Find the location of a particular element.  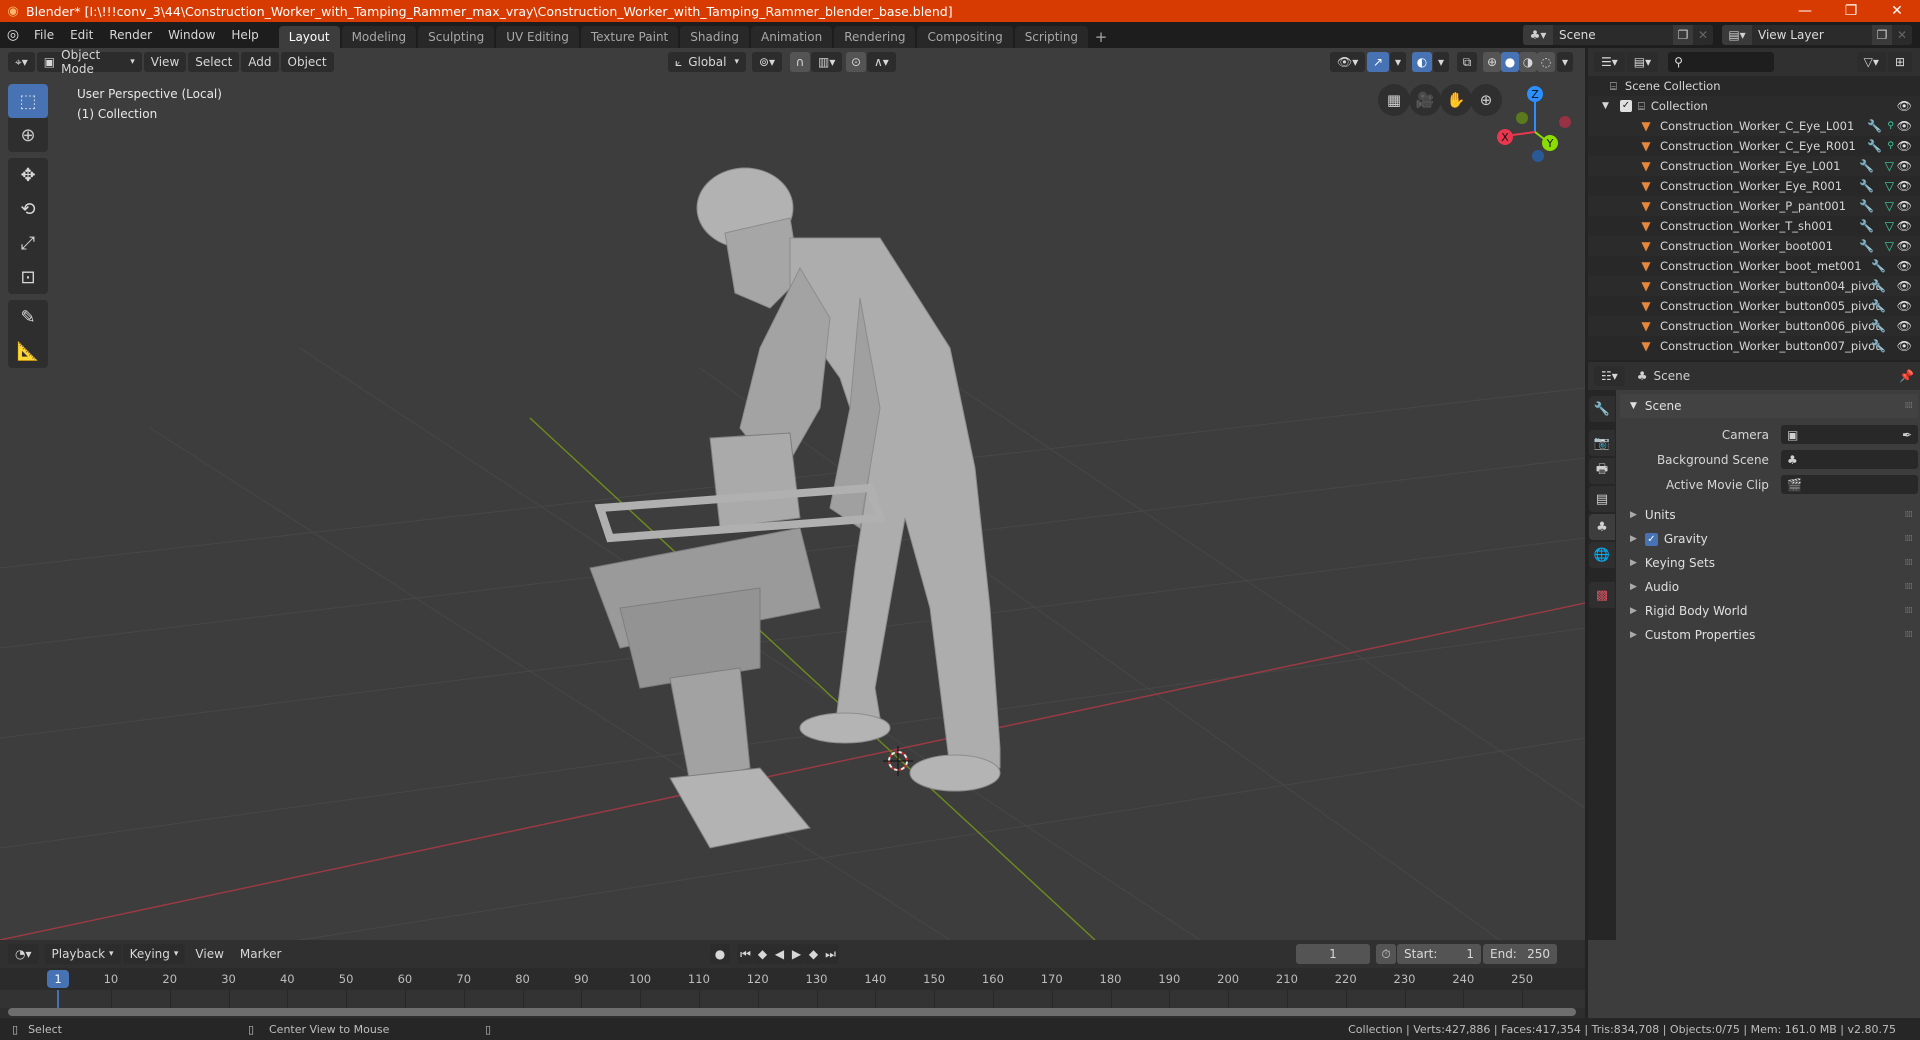

subpanel-gravity: ▶ ✓ Gravity ⁞⁞⁞⁞ is located at coordinates (1769, 539).